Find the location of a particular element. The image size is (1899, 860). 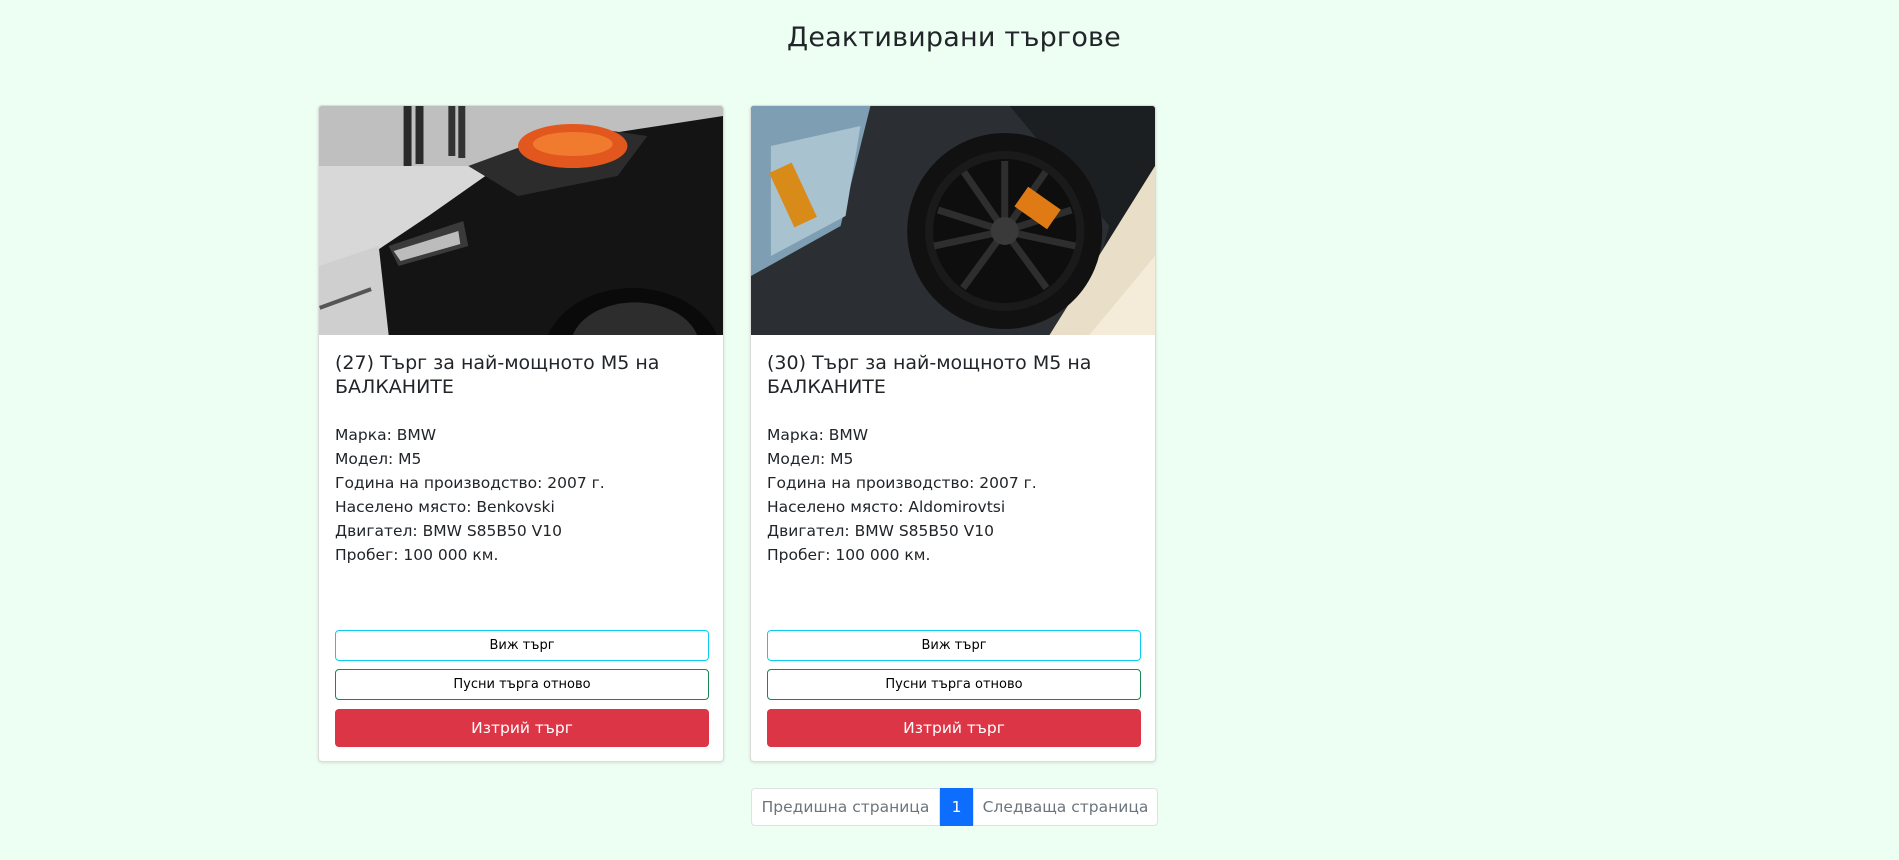

page-title: Деактивирани търгове is located at coordinates (954, 37).